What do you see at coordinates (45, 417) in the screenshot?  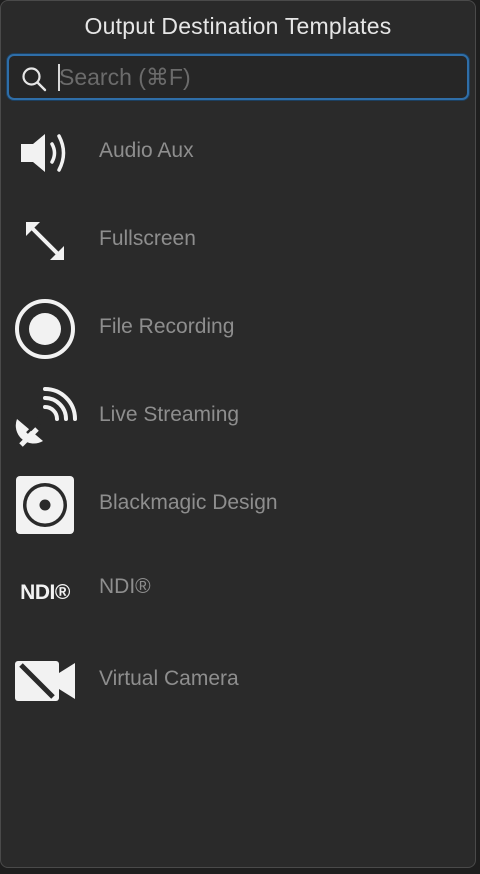 I see `satellite-dish-icon` at bounding box center [45, 417].